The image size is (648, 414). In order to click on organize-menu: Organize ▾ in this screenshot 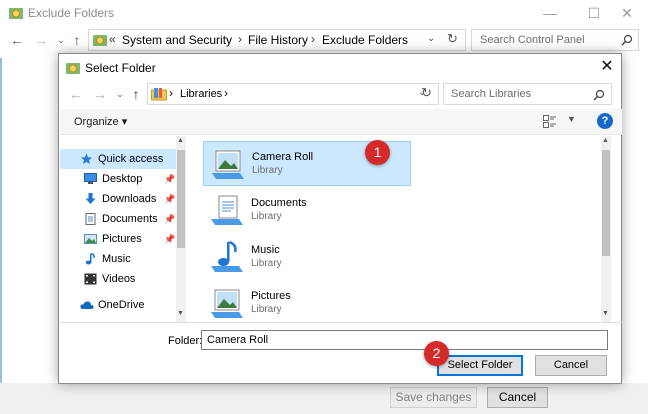, I will do `click(100, 121)`.